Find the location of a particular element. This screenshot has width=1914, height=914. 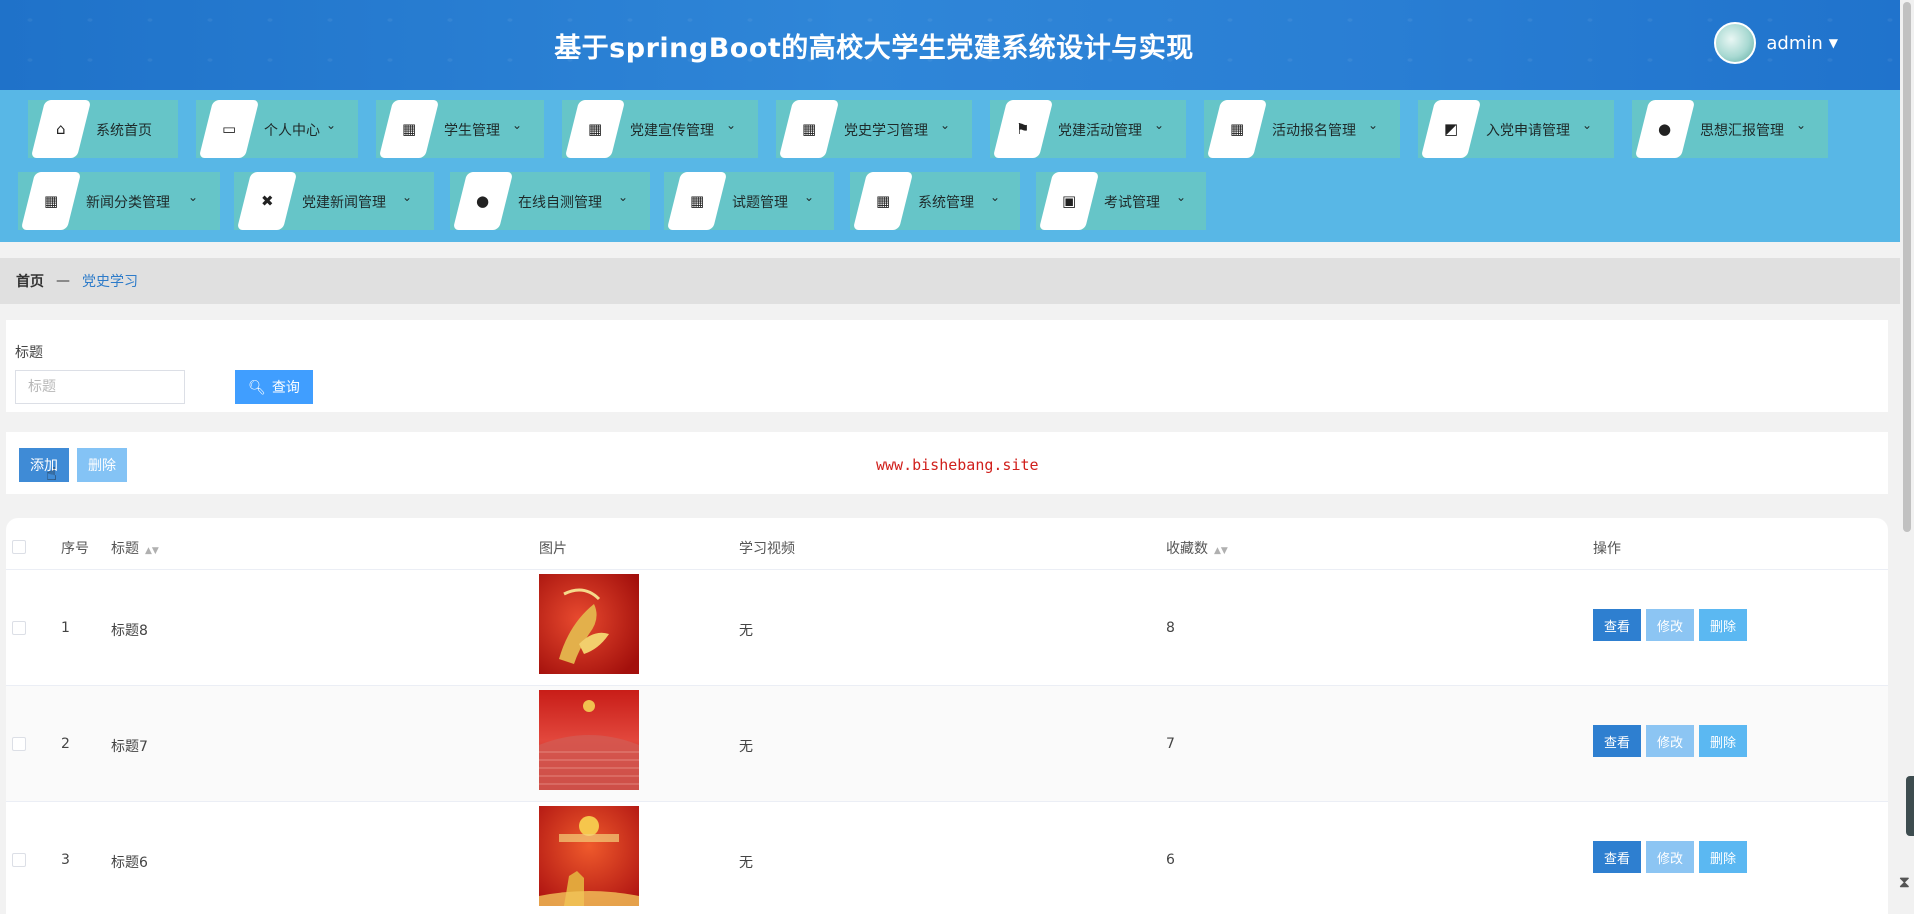

nav-label: 个人中心 is located at coordinates (292, 131).